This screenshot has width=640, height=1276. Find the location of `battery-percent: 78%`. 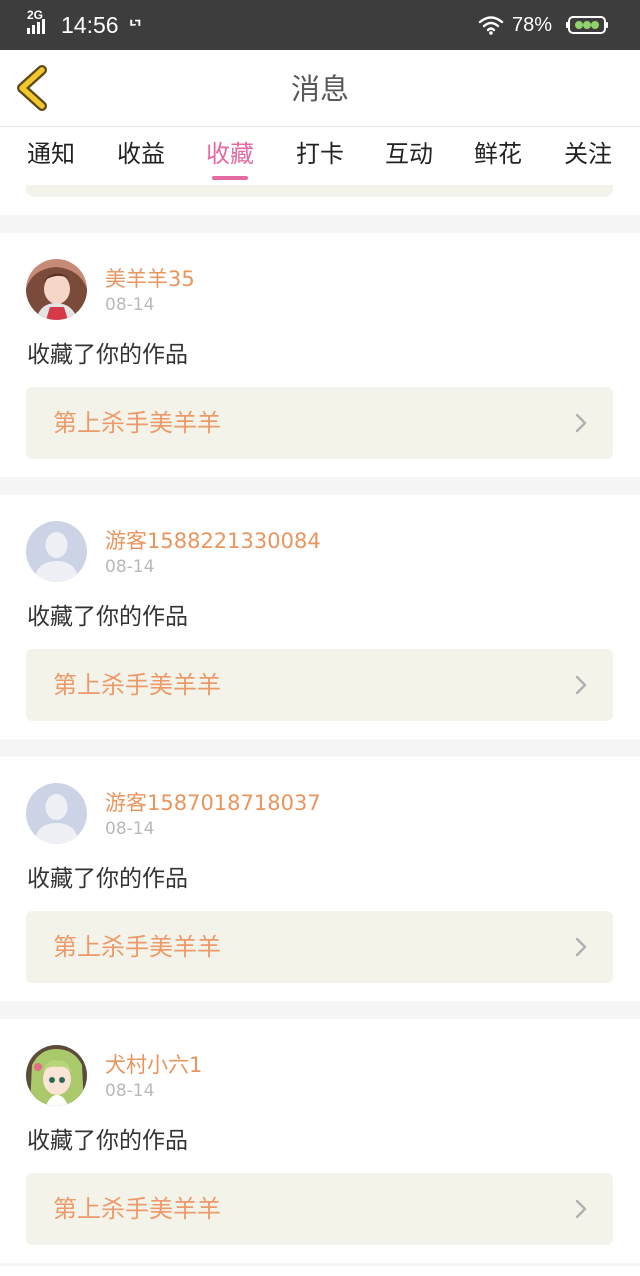

battery-percent: 78% is located at coordinates (532, 25).